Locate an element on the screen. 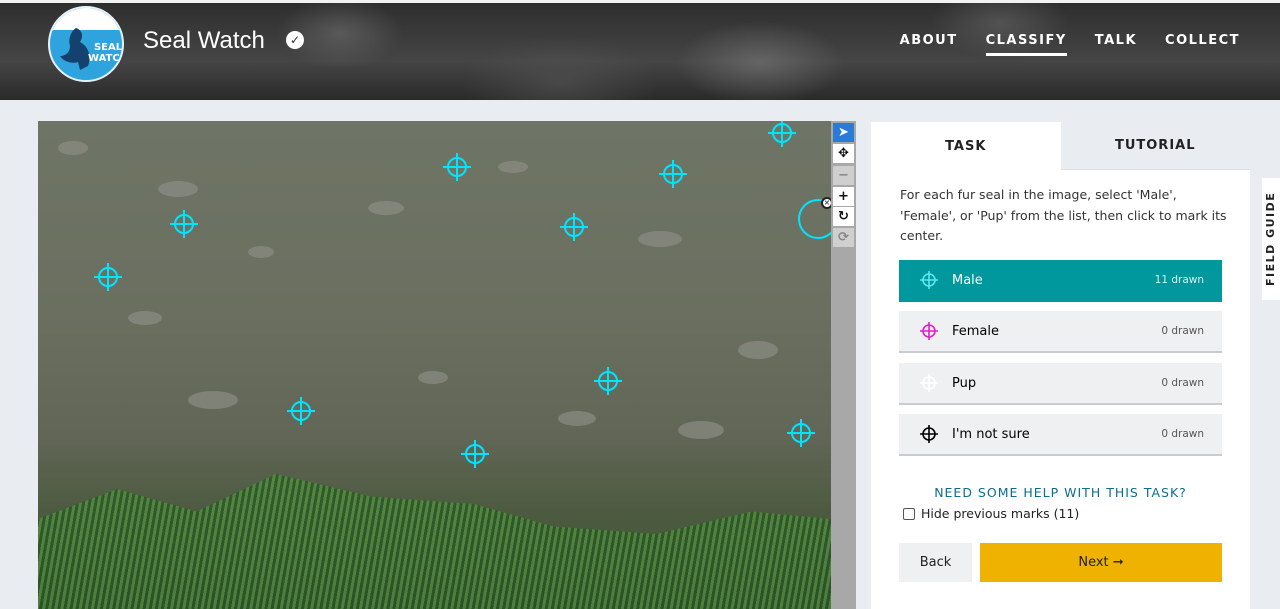  hide-previous-marks: Hide previous marks (11) is located at coordinates (991, 513).